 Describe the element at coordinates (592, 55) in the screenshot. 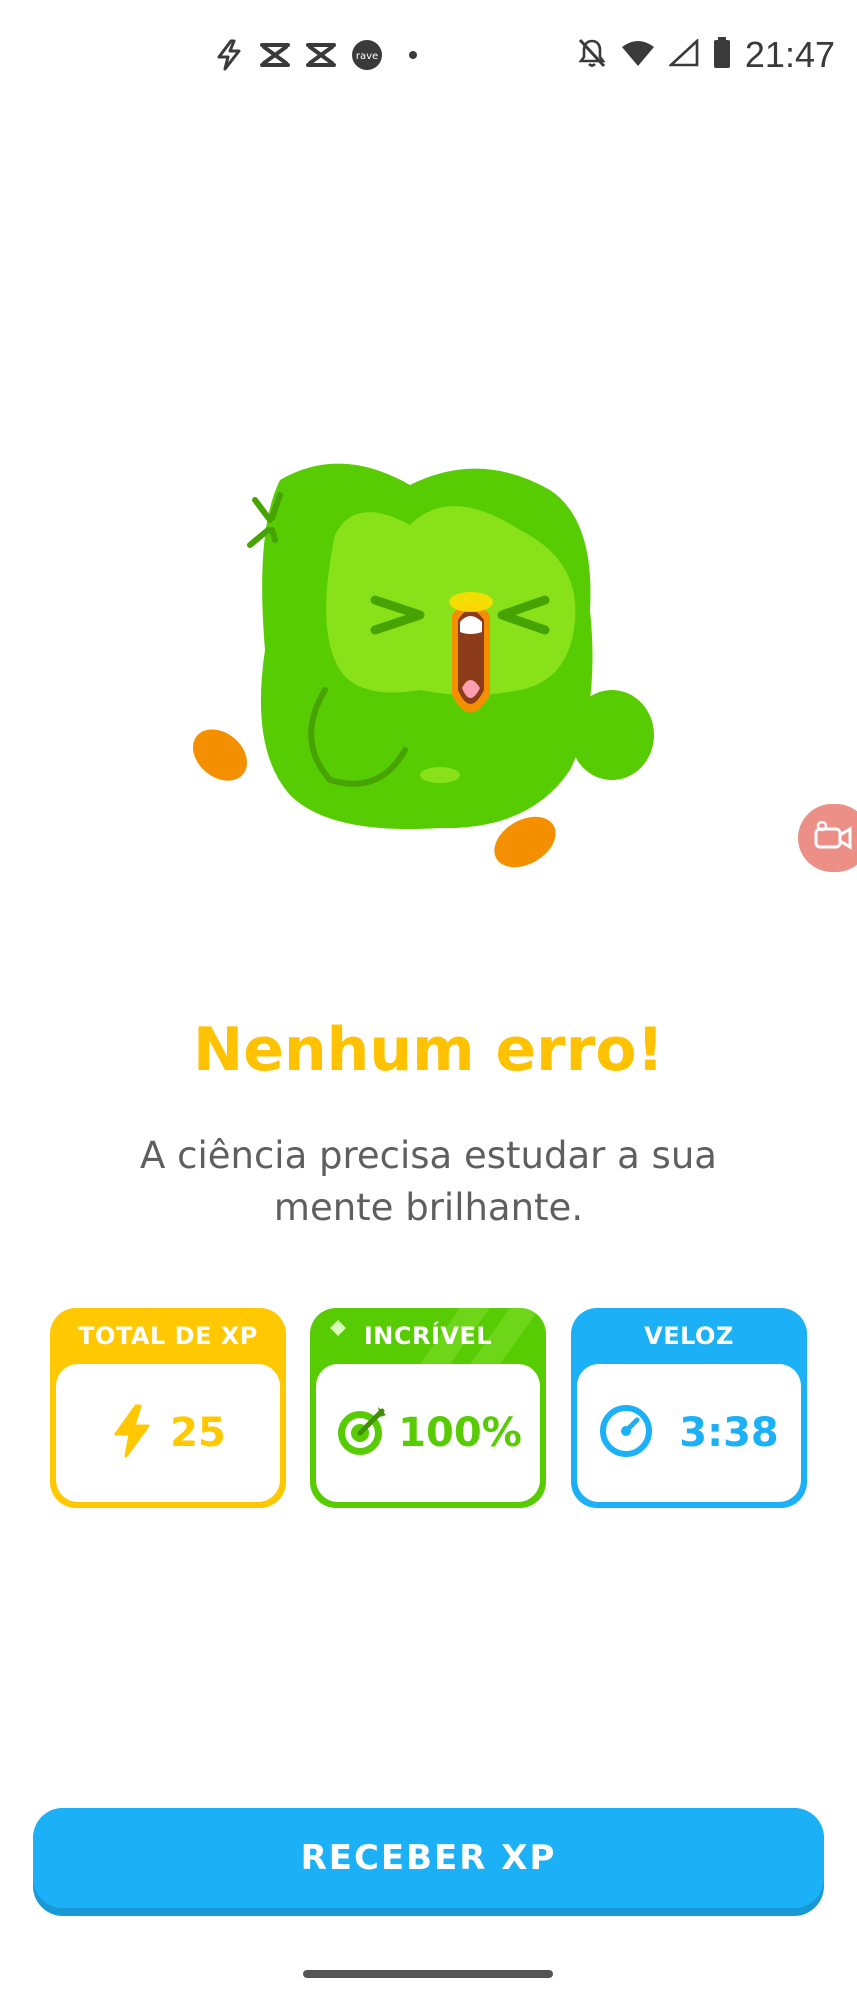

I see `bell-off-icon` at that location.